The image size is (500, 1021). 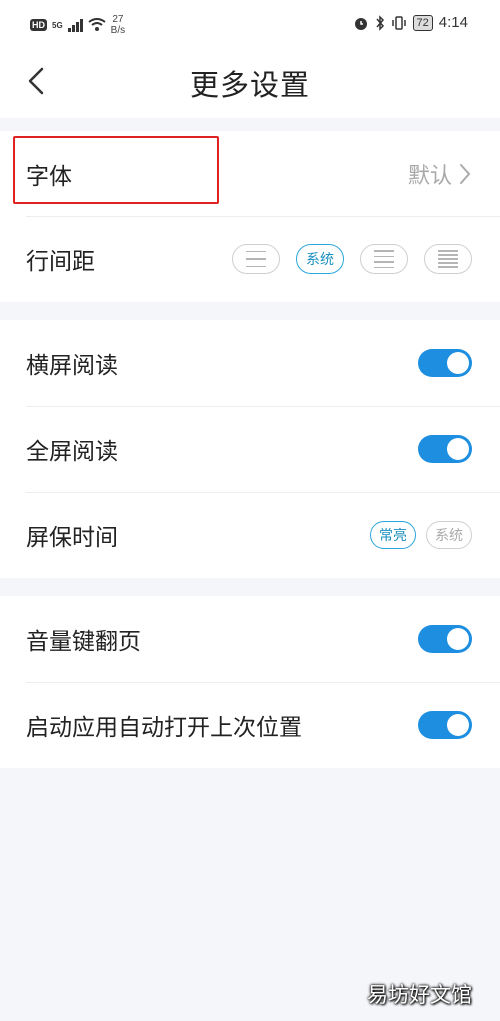 I want to click on watermark: 易坊好文馆, so click(x=419, y=995).